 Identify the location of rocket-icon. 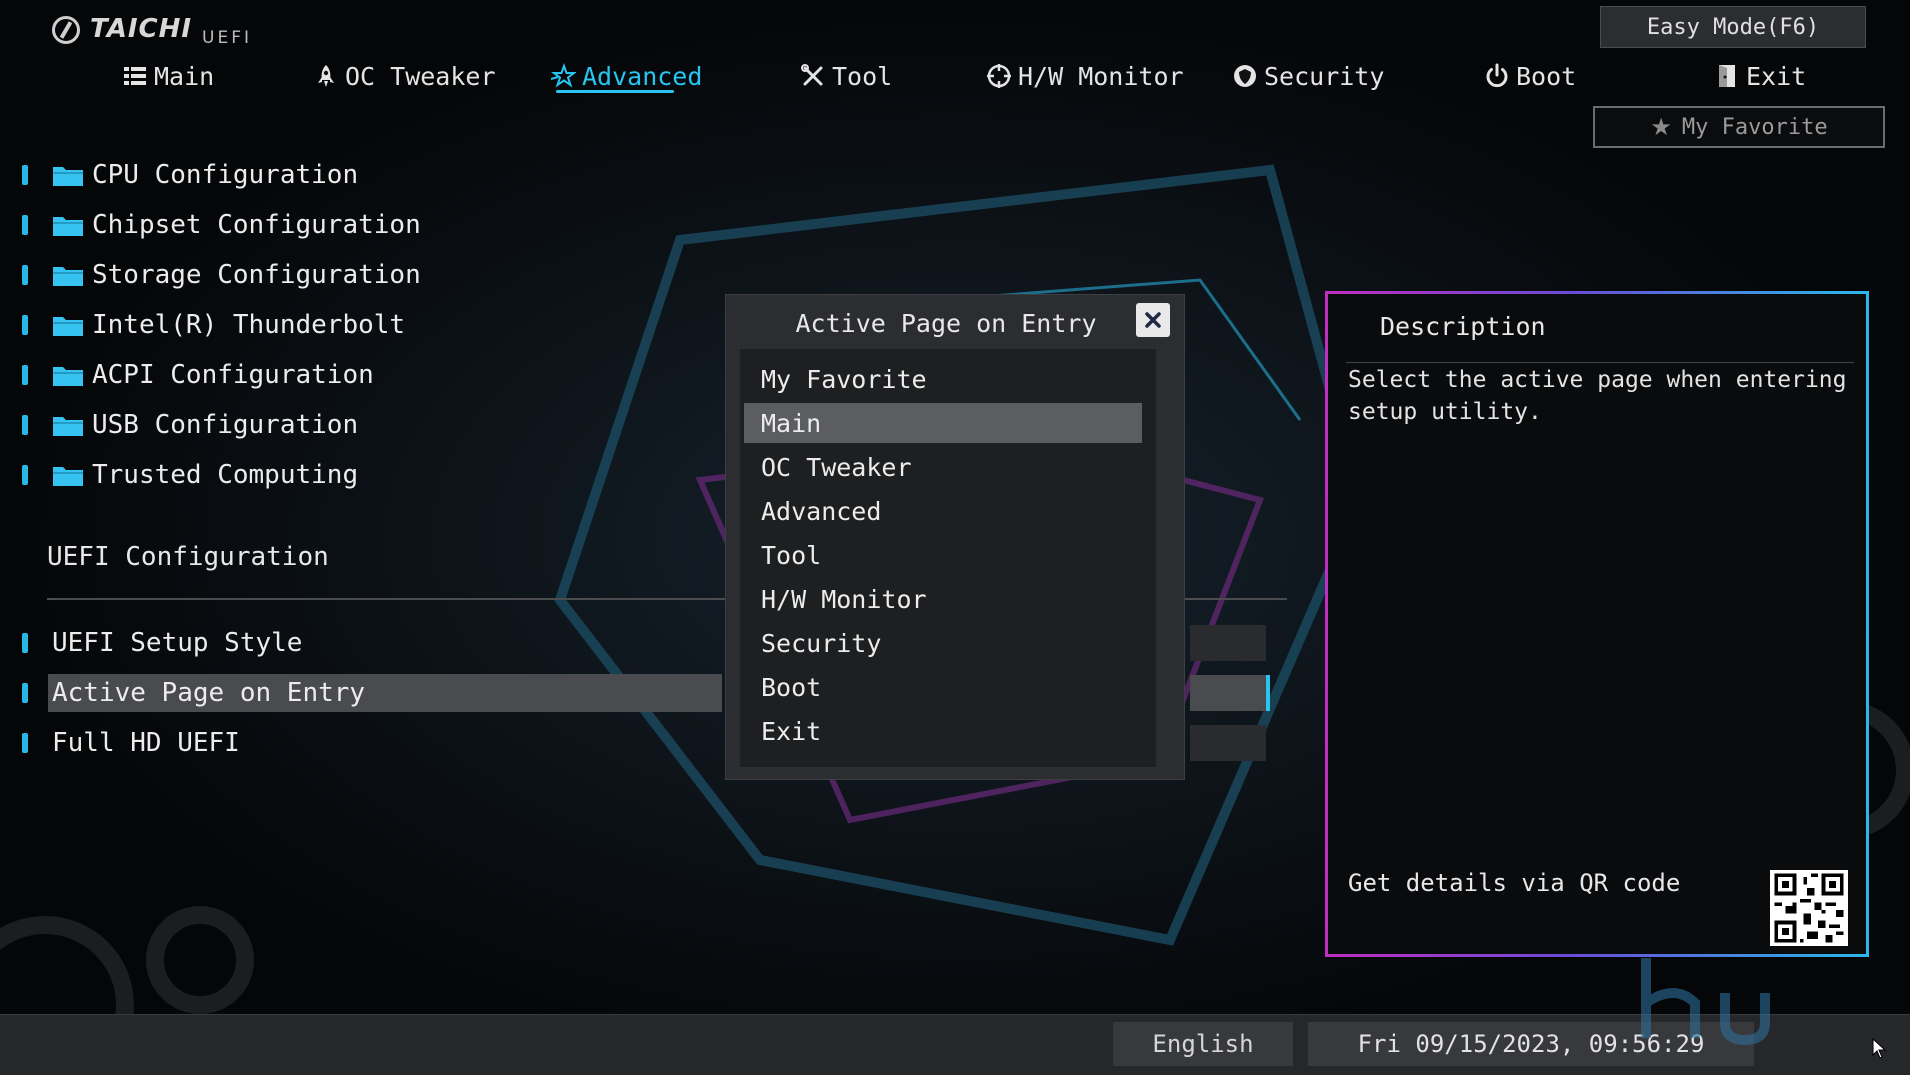
(326, 76).